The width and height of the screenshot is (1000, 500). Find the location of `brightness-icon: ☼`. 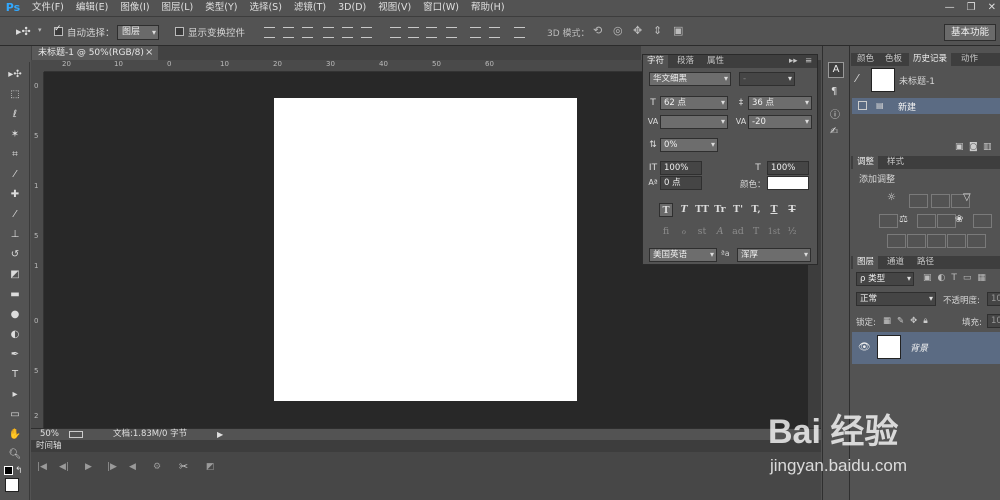

brightness-icon: ☼ is located at coordinates (896, 199).